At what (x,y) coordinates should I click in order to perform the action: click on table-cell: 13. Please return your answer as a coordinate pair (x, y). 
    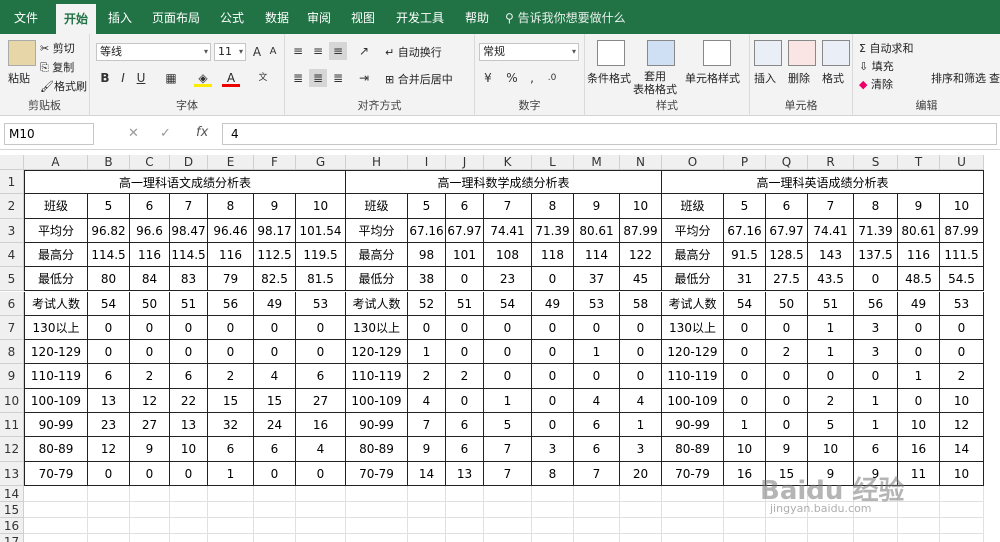
    Looking at the image, I should click on (189, 425).